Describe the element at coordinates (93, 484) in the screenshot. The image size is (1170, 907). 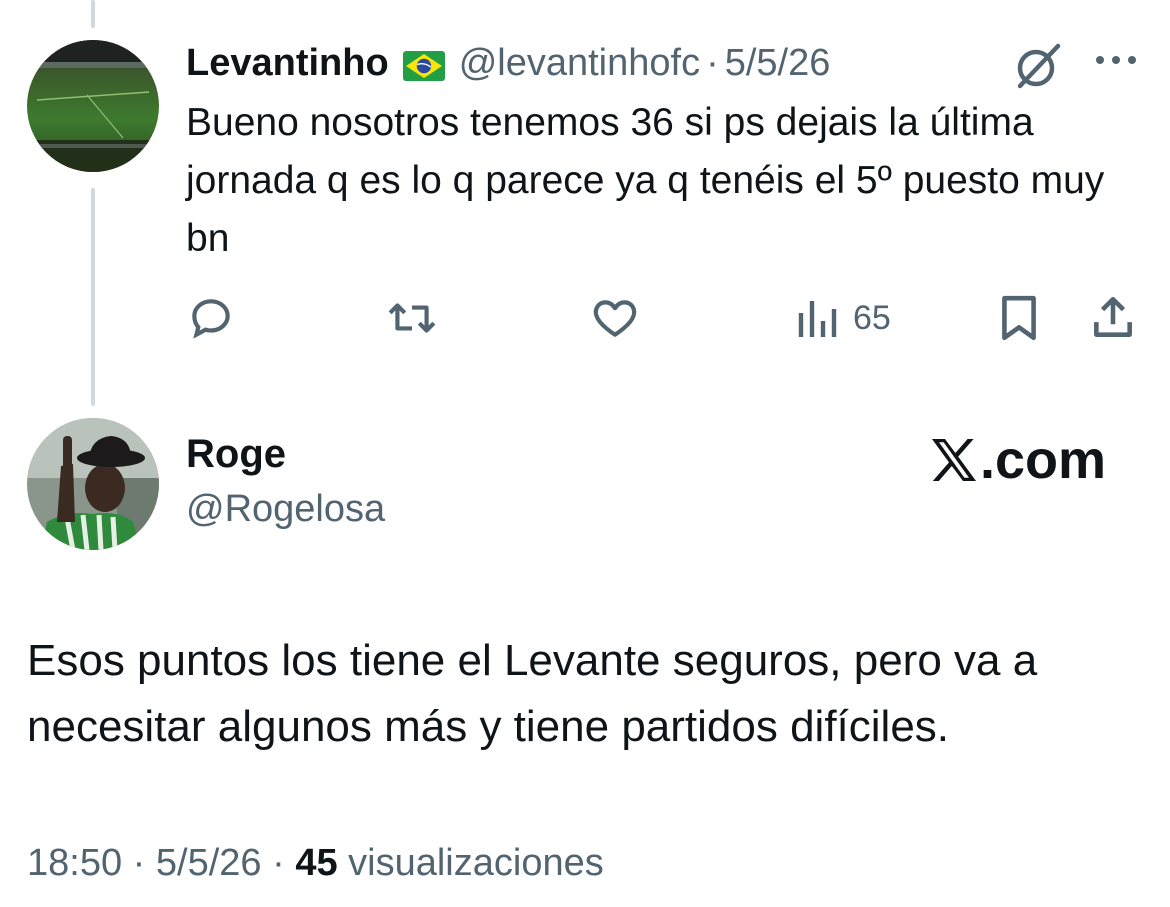
I see `avatar-roge` at that location.